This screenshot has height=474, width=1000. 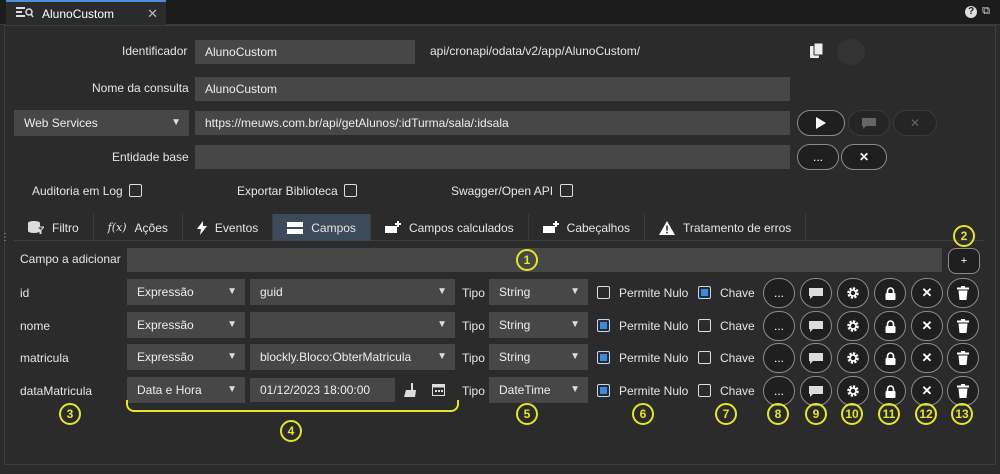 I want to click on comment-button, so click(x=869, y=123).